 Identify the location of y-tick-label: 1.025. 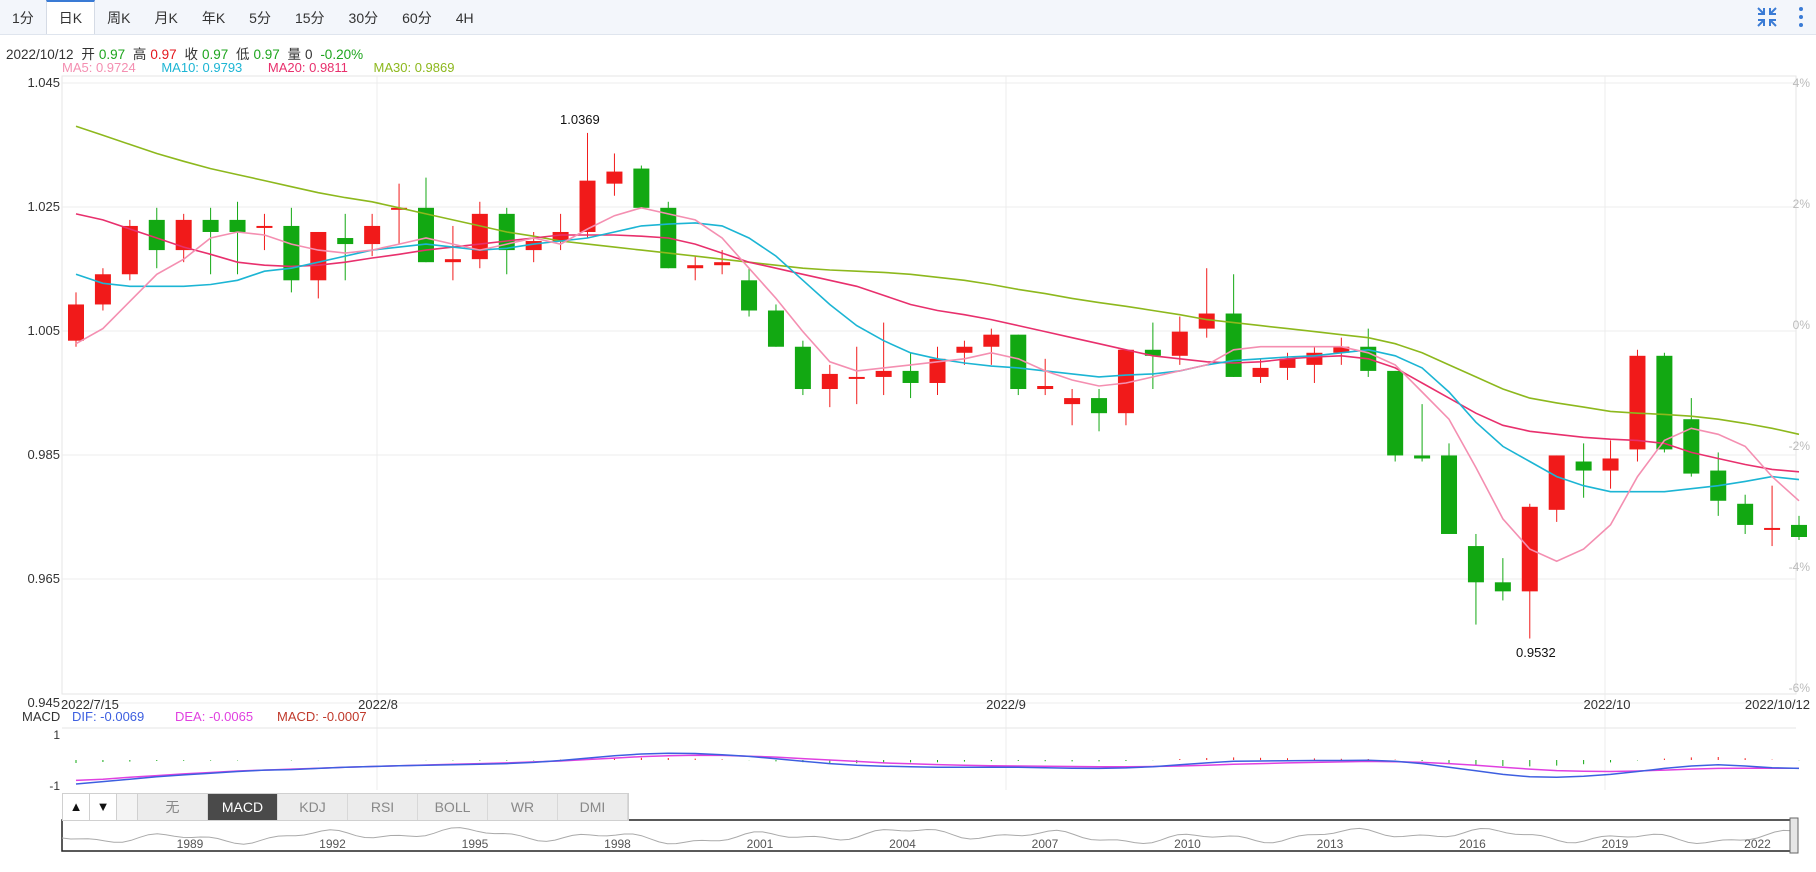
(43, 206).